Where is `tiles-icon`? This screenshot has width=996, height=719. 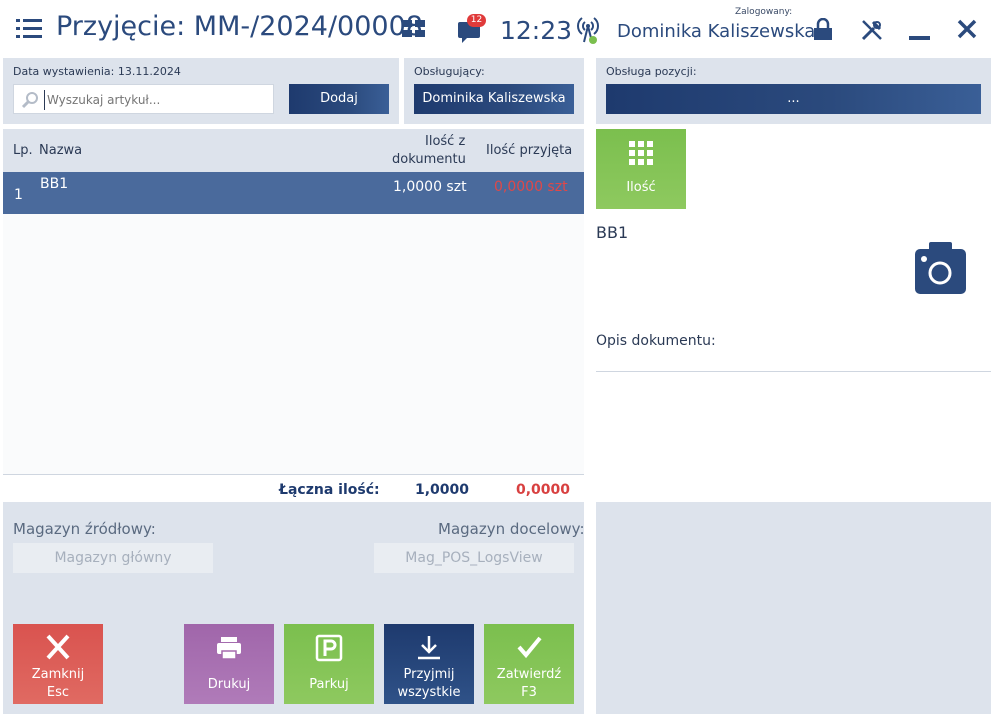 tiles-icon is located at coordinates (414, 29).